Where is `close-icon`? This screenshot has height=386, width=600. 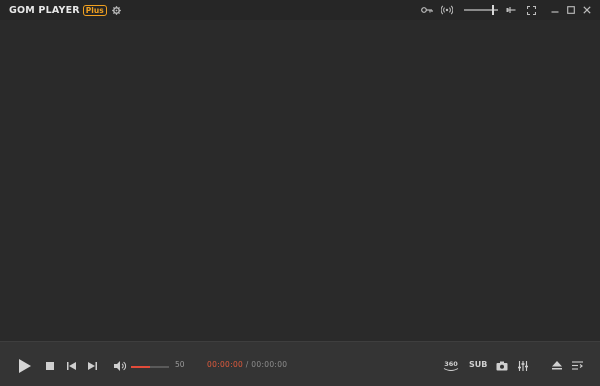 close-icon is located at coordinates (587, 10).